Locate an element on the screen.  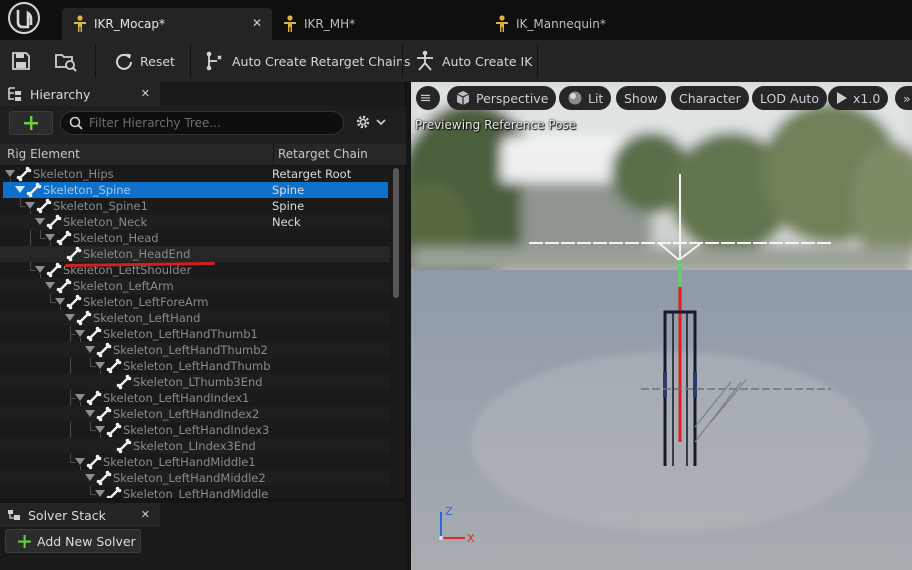
auto-create-ik-button: Auto Create IK is located at coordinates (473, 61).